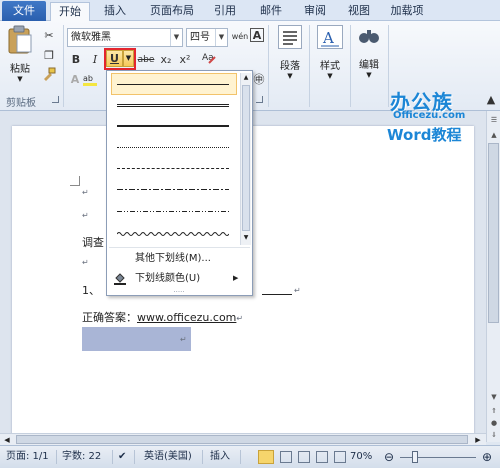 Image resolution: width=500 pixels, height=468 pixels. Describe the element at coordinates (185, 60) in the screenshot. I see `superscript-button: x²` at that location.